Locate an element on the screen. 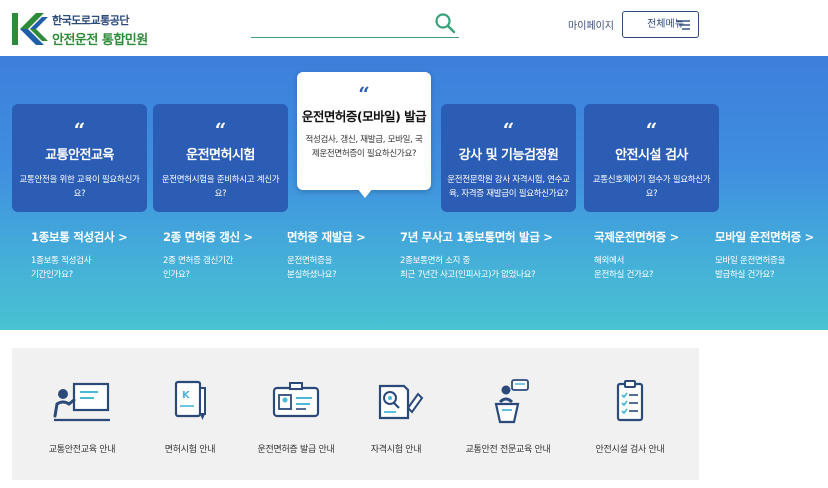  service-traffic-safety-education: 교통안전교육 안내 is located at coordinates (82, 416).